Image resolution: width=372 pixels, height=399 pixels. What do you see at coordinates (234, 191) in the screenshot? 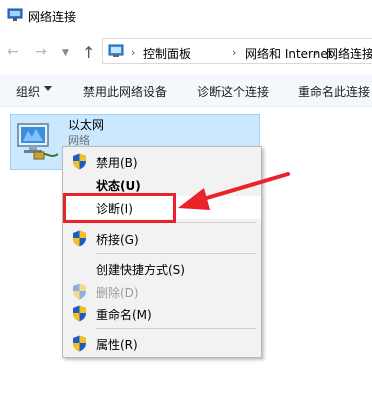
I see `annotation-arrow-icon` at bounding box center [234, 191].